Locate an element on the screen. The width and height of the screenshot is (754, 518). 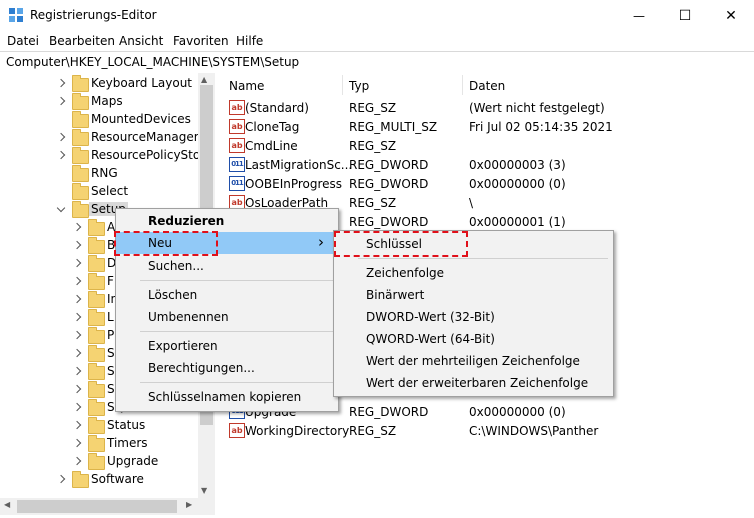
value-data: 0x00000000 (0) is located at coordinates (517, 184).